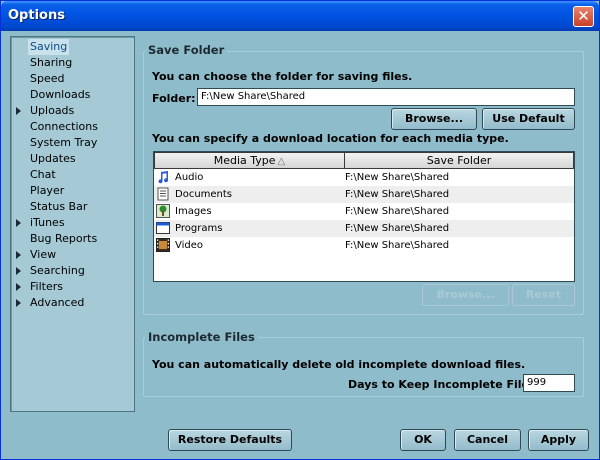 This screenshot has width=600, height=460. I want to click on table-row: Audio F:\New Share\Shared, so click(364, 177).